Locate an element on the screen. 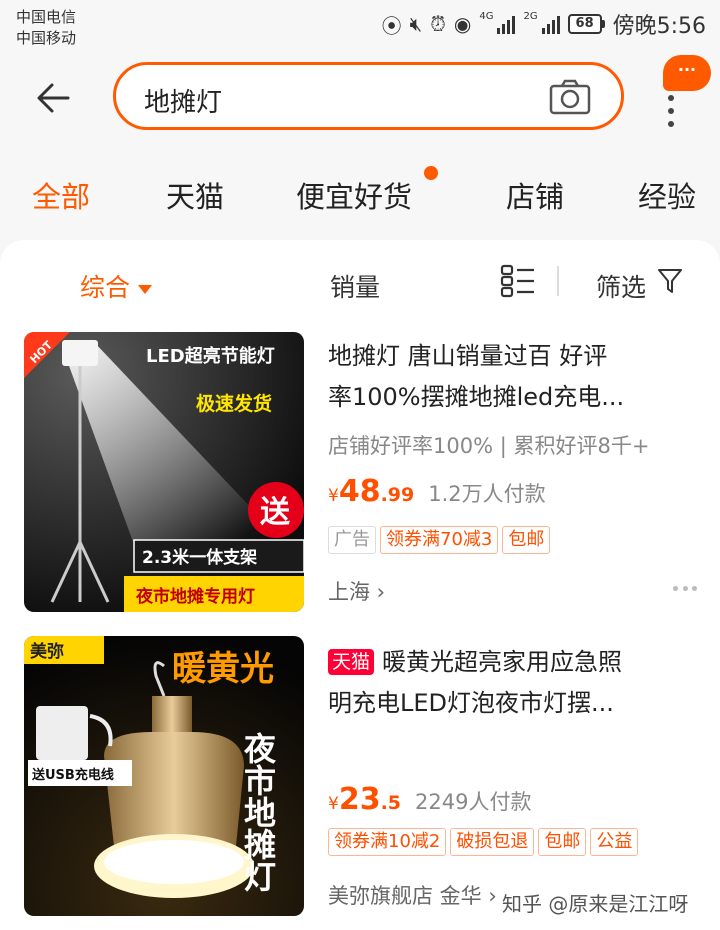  caret-down-icon is located at coordinates (145, 289).